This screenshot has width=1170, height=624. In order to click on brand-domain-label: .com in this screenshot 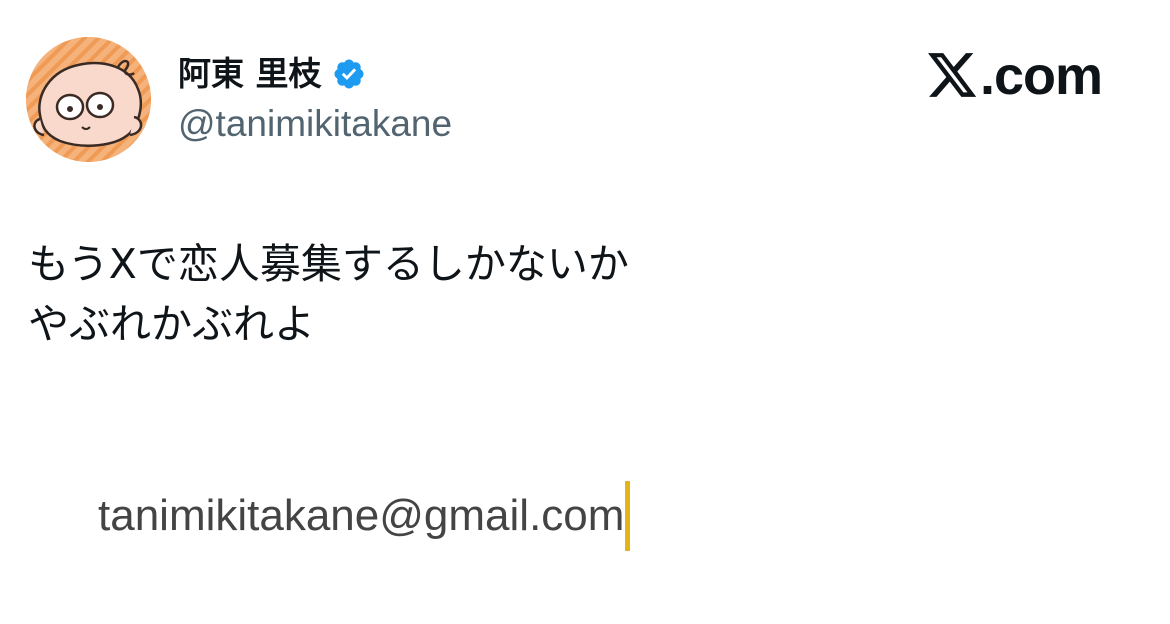, I will do `click(1041, 76)`.